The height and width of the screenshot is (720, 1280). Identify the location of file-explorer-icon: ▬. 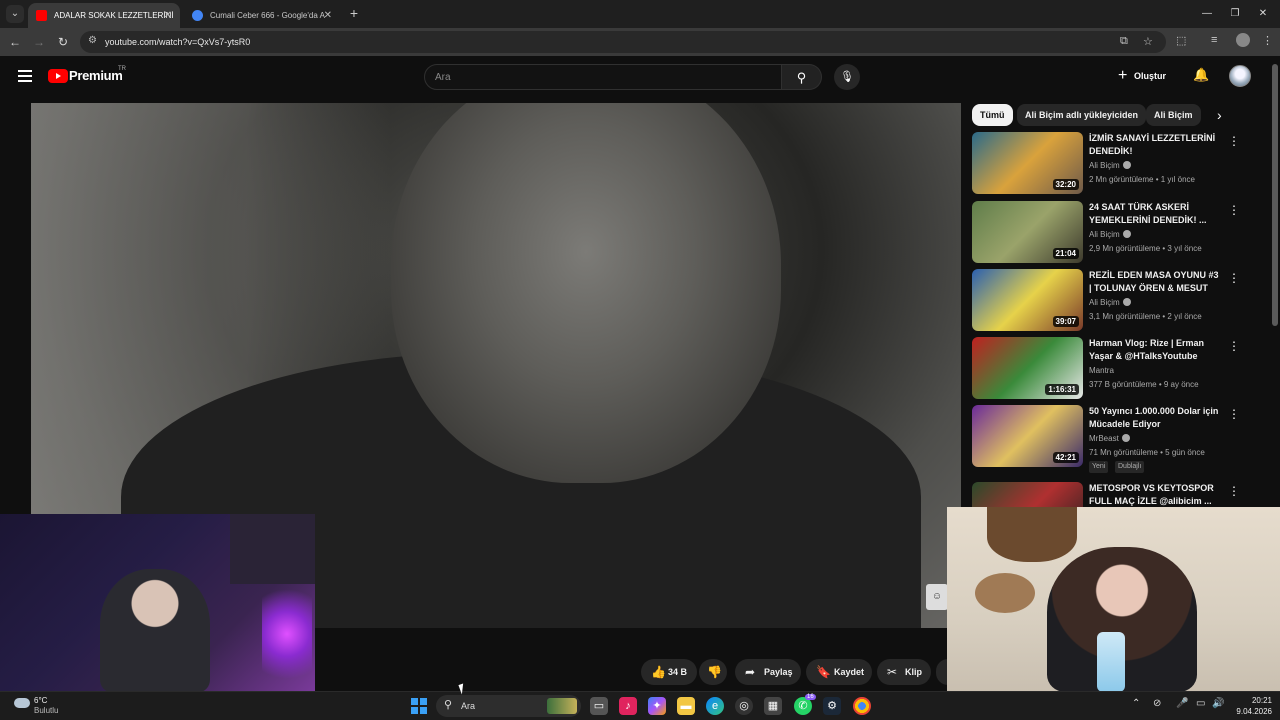
(686, 706).